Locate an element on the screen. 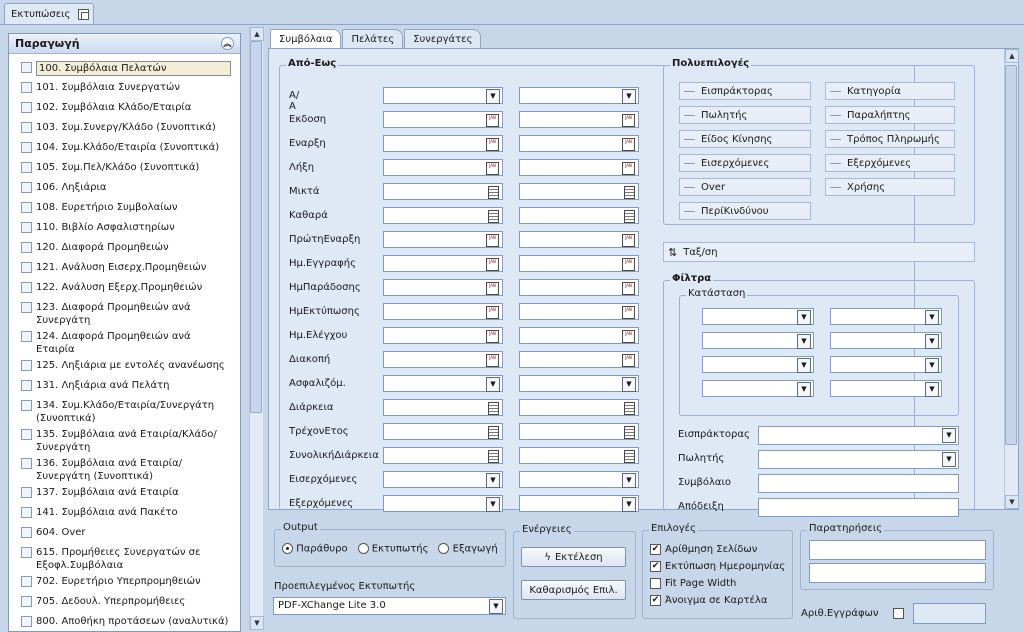  copies-input is located at coordinates (949, 613).